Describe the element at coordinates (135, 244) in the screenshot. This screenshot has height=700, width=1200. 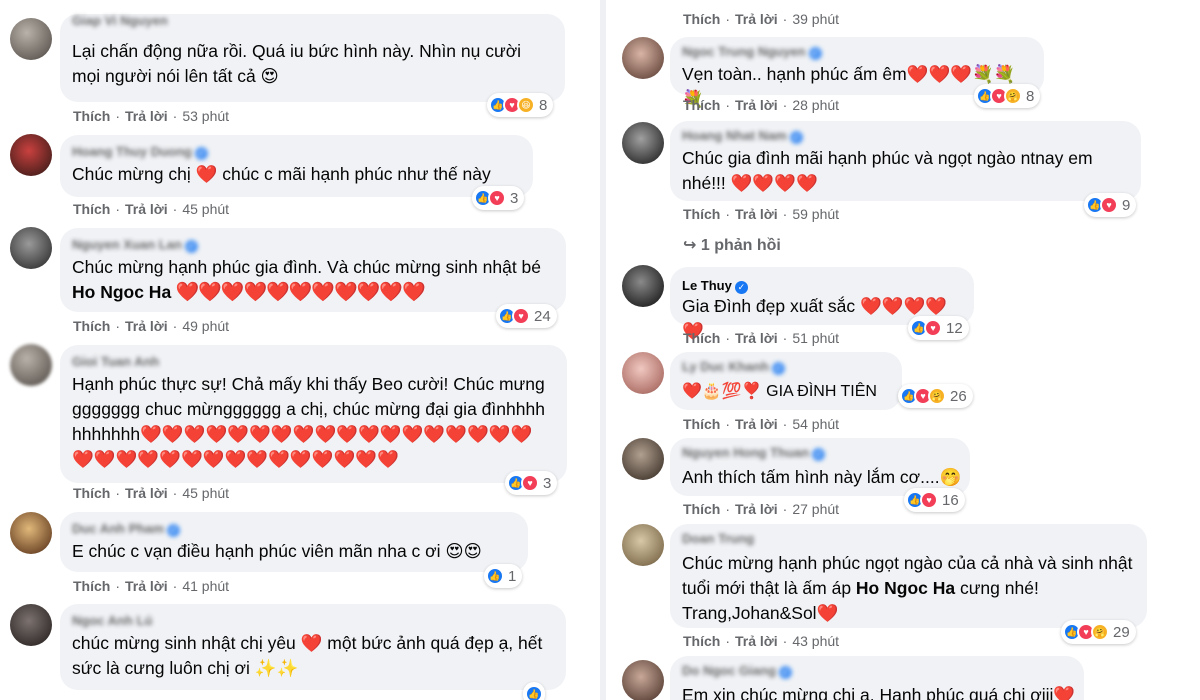
I see `comment-author: Nguyen Xuan Lan ✓` at that location.